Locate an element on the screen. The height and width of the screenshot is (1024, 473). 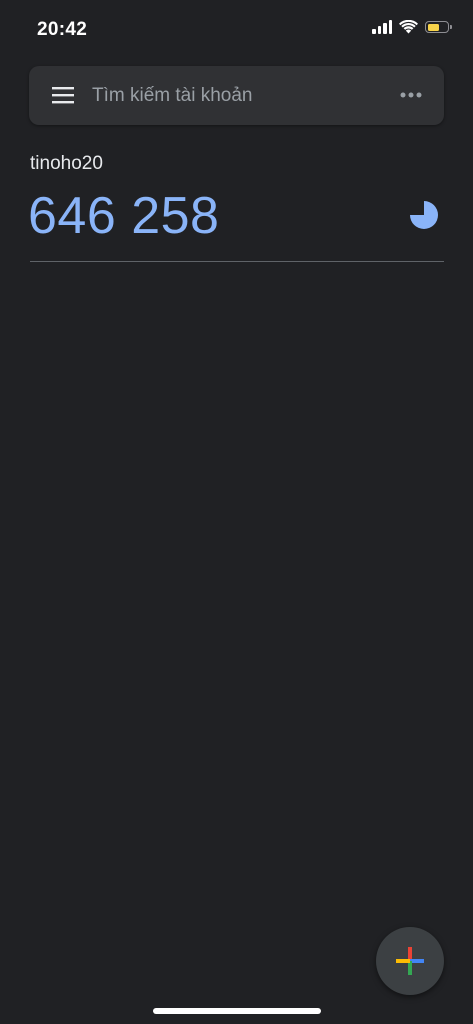
countdown-timer-icon is located at coordinates (424, 215).